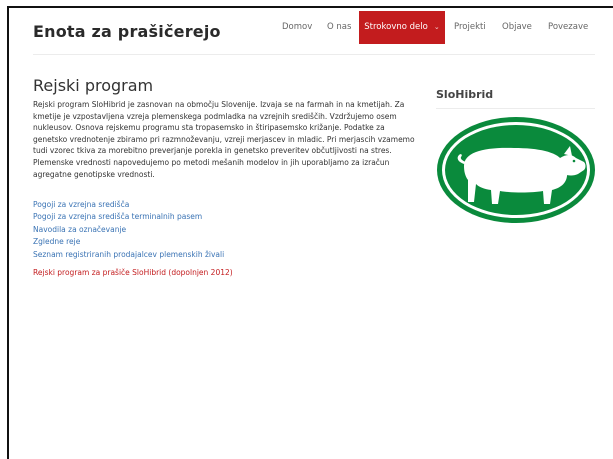 This screenshot has height=459, width=613. What do you see at coordinates (93, 85) in the screenshot?
I see `page-title: Rejski program` at bounding box center [93, 85].